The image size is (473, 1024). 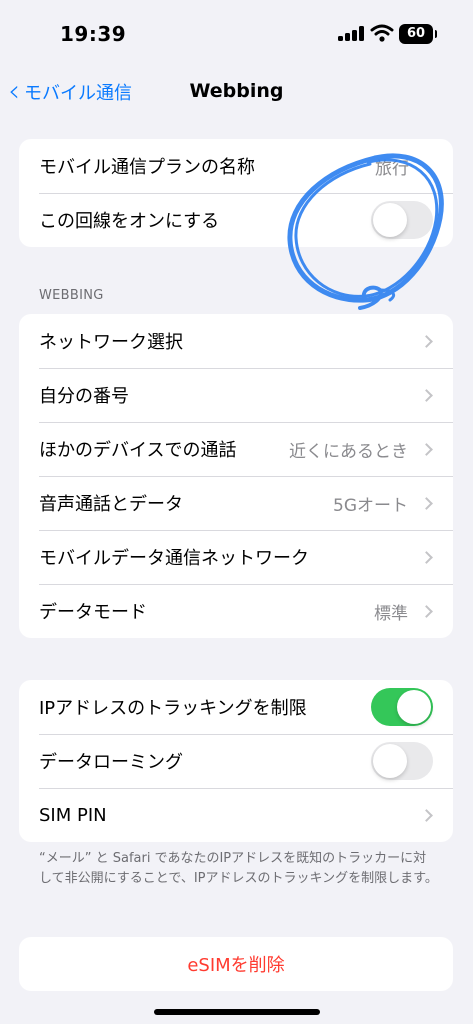 I want to click on section-header-webbing: WEBBING, so click(x=71, y=295).